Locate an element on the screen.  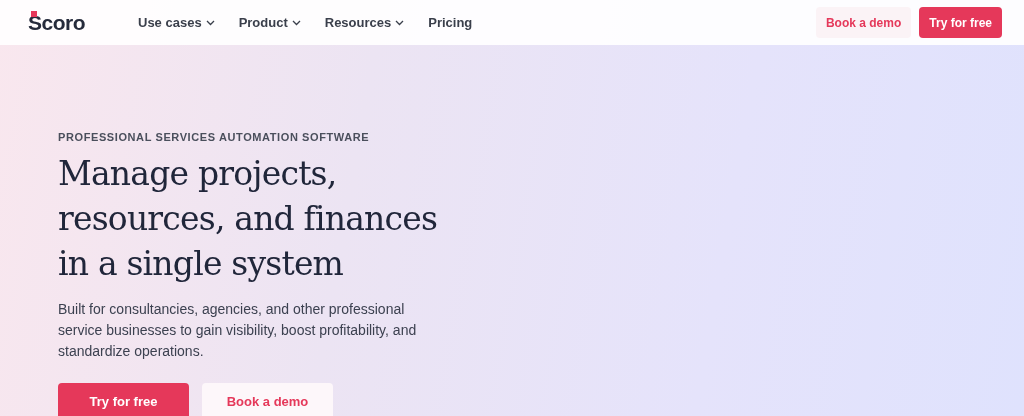
nav-link: Resources is located at coordinates (364, 22).